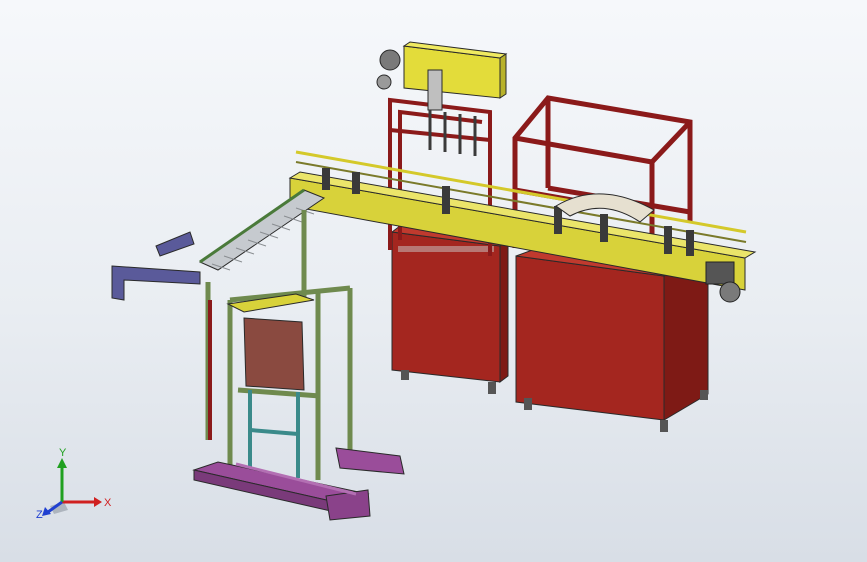  Describe the element at coordinates (76, 484) in the screenshot. I see `axis-triad: X Y Z` at that location.